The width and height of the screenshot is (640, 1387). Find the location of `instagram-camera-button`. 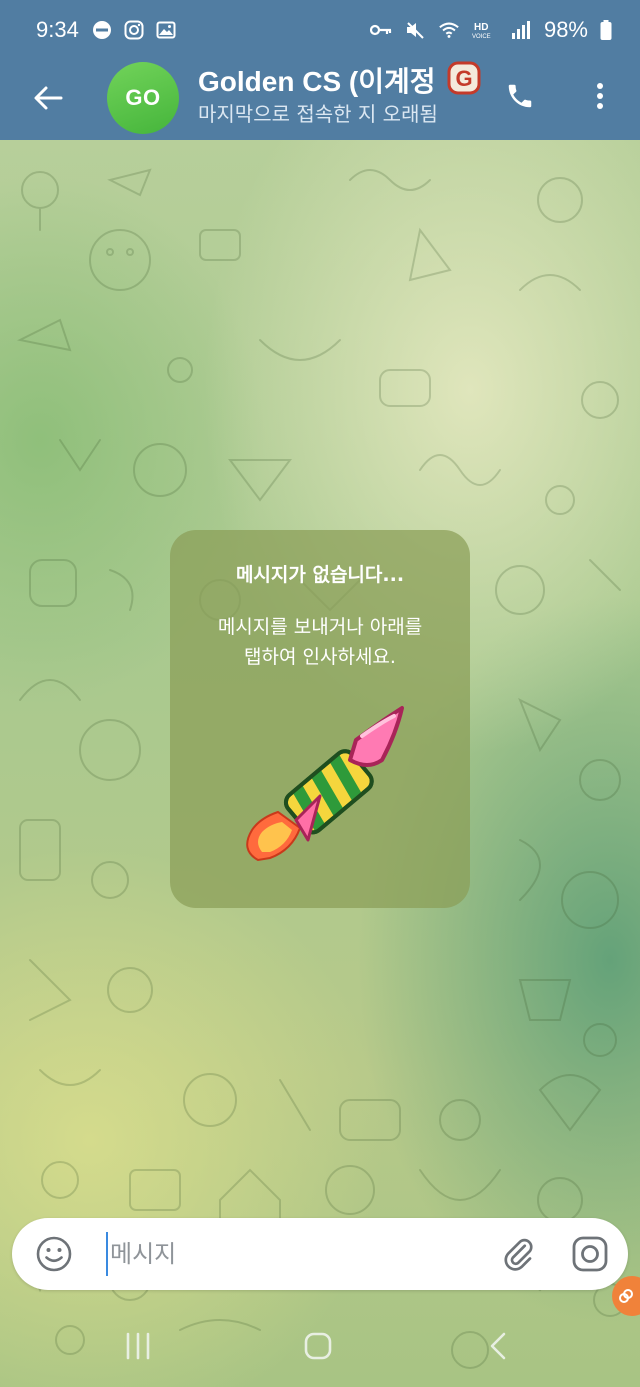

instagram-camera-button is located at coordinates (590, 1254).